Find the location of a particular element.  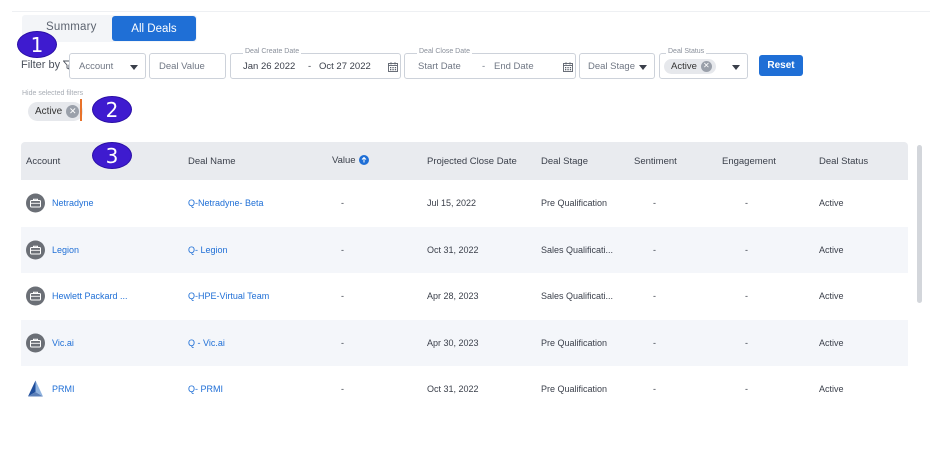

create-date-end: Oct 27 2022 is located at coordinates (345, 66).